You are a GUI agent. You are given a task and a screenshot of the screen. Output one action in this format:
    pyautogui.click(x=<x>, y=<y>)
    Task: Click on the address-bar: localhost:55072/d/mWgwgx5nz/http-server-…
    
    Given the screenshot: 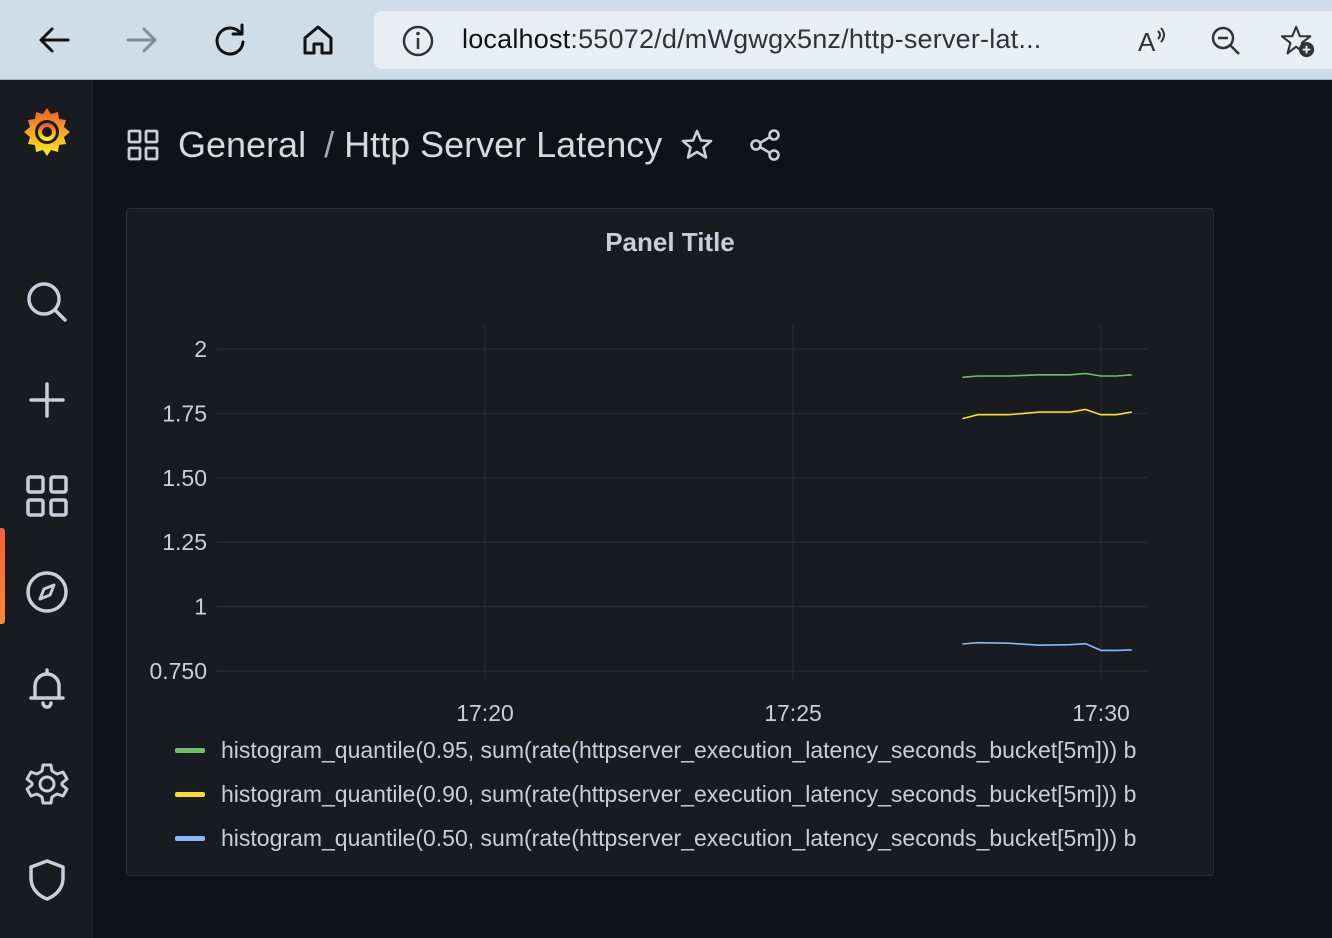 What is the action you would take?
    pyautogui.click(x=853, y=40)
    